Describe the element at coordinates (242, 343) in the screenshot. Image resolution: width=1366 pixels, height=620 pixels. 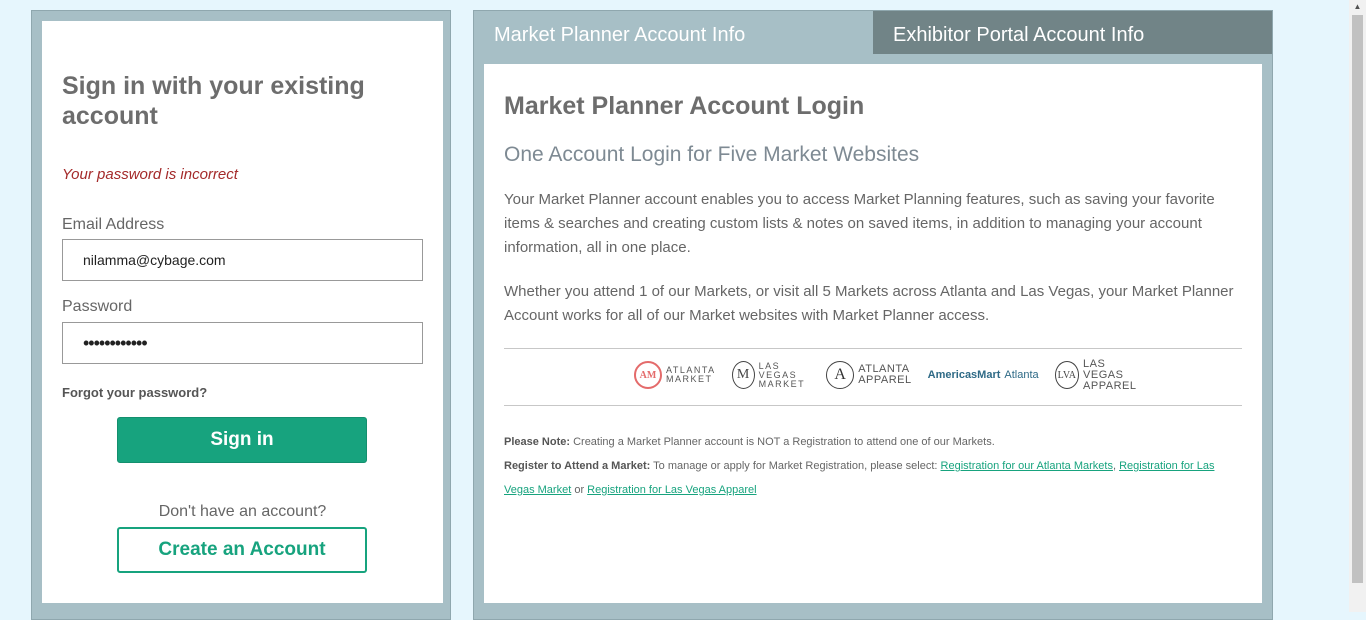
I see `password-field` at that location.